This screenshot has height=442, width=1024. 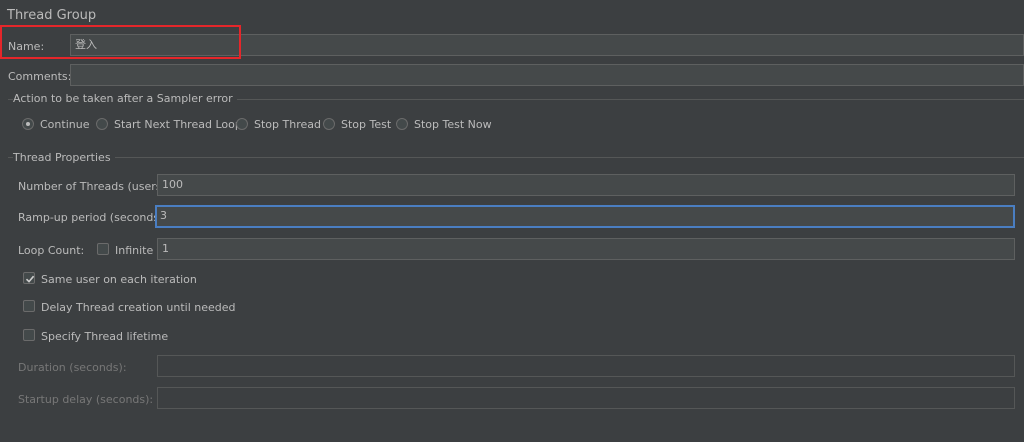 What do you see at coordinates (586, 249) in the screenshot?
I see `loop-count-field: 1` at bounding box center [586, 249].